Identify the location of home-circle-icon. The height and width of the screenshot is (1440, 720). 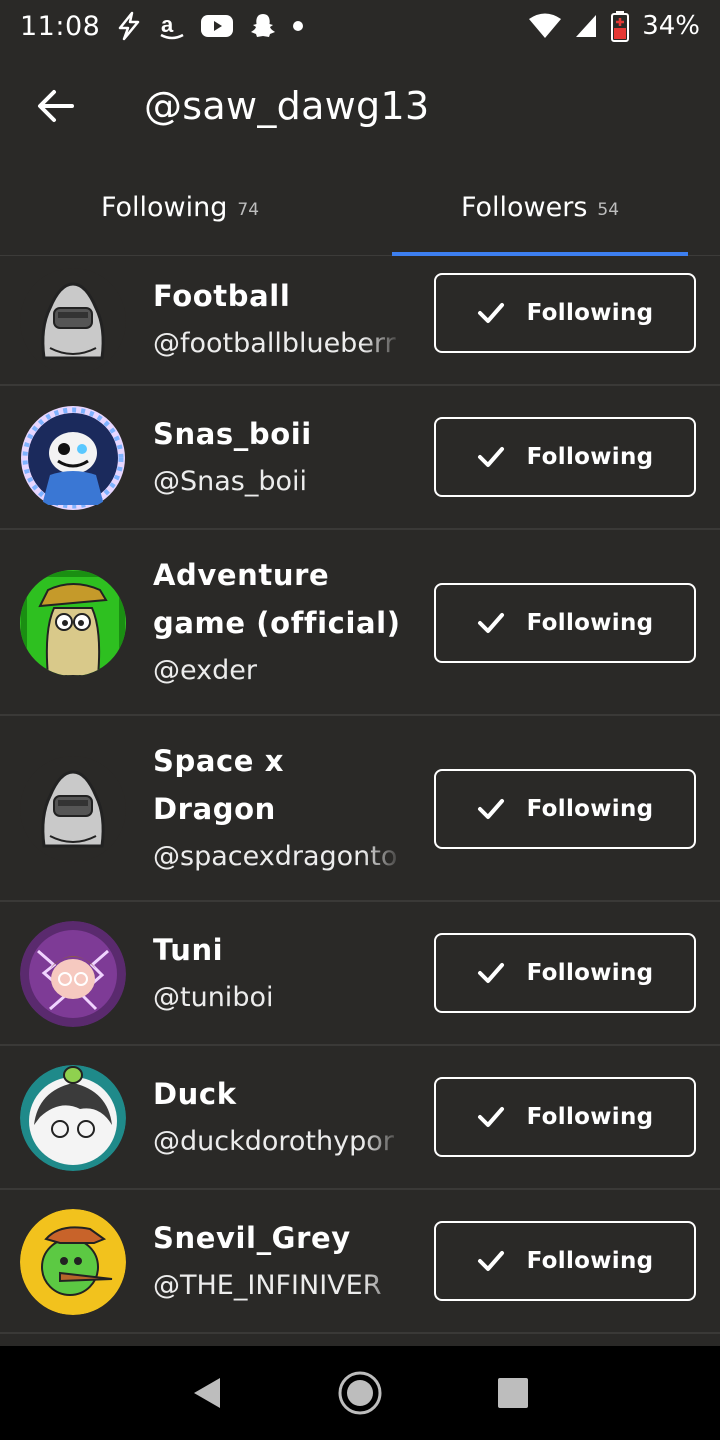
(360, 1393).